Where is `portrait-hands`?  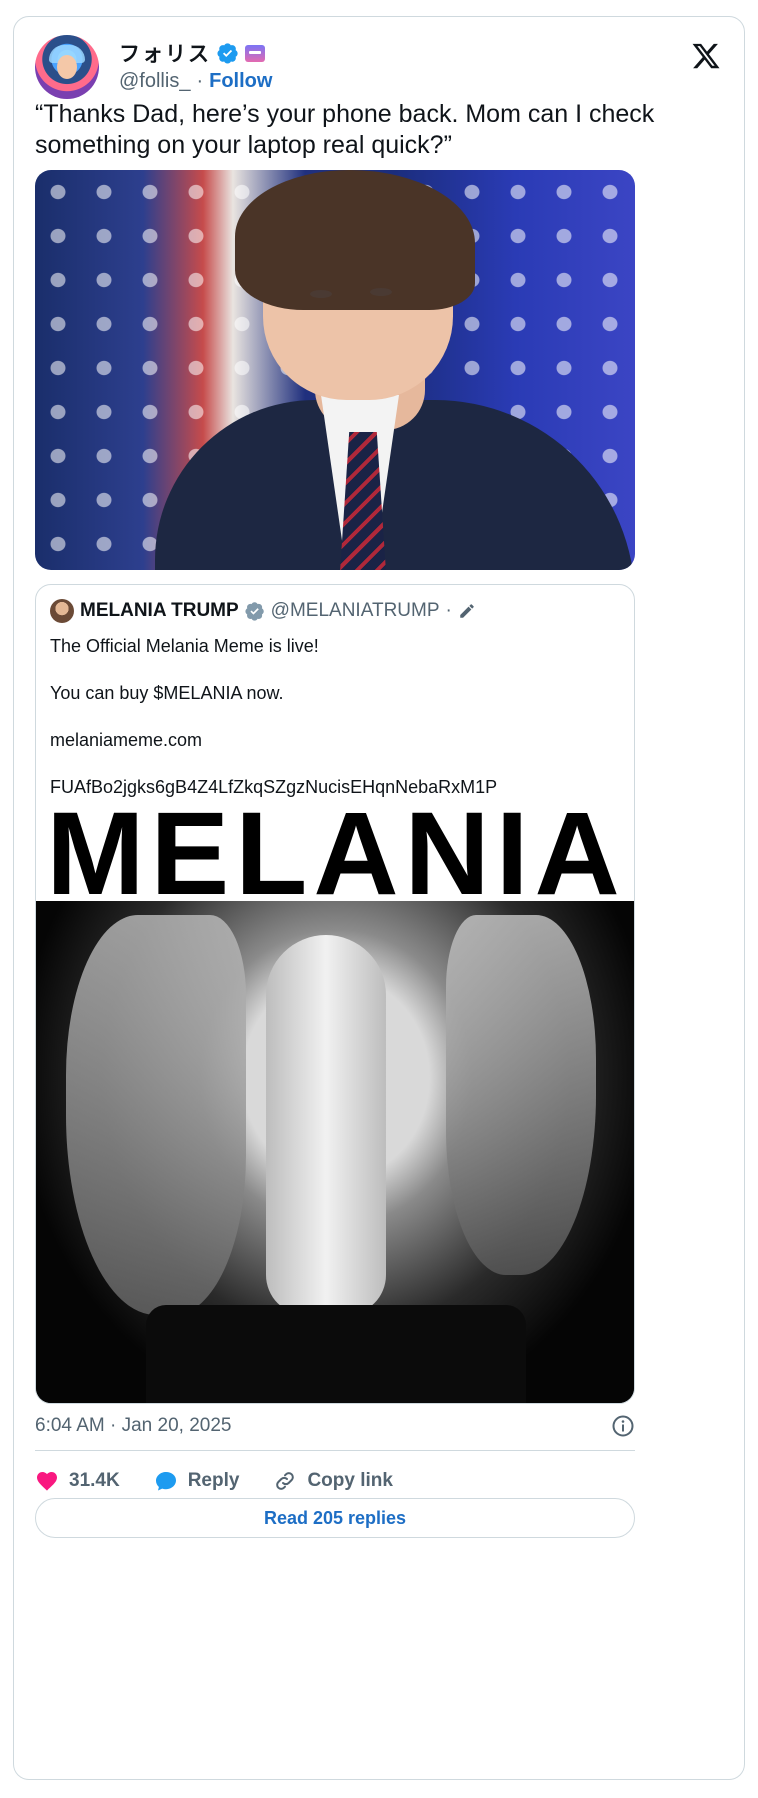
portrait-hands is located at coordinates (326, 1125).